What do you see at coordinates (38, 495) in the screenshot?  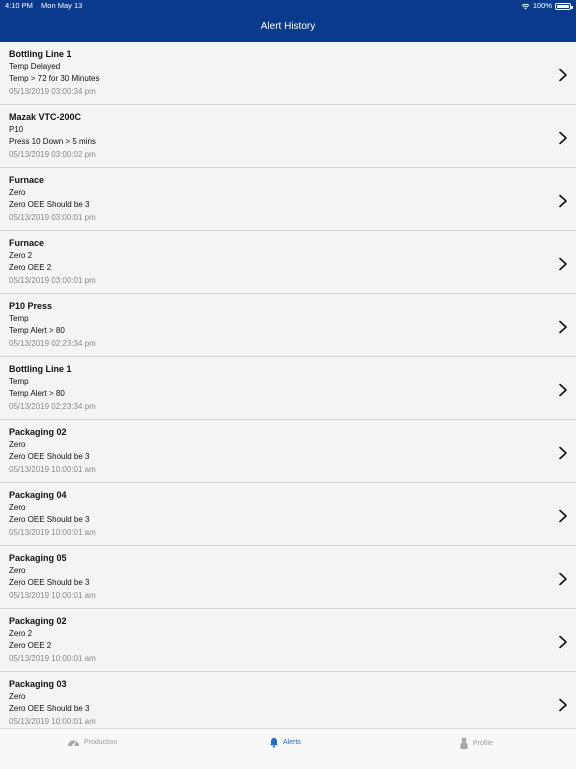 I see `alert-title: Packaging 04` at bounding box center [38, 495].